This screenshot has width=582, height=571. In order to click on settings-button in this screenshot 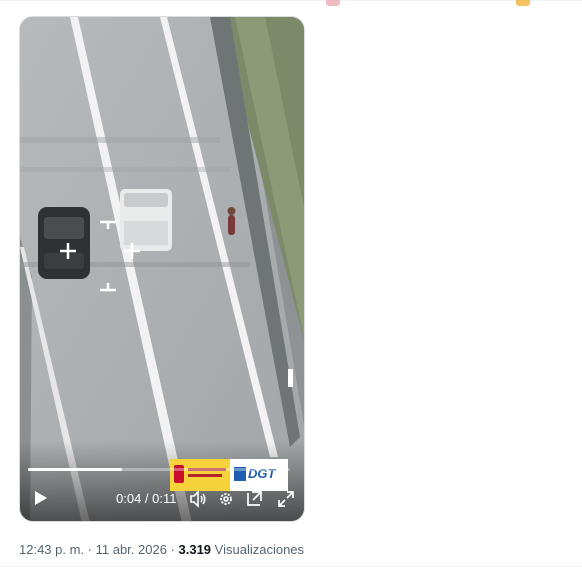, I will do `click(226, 499)`.